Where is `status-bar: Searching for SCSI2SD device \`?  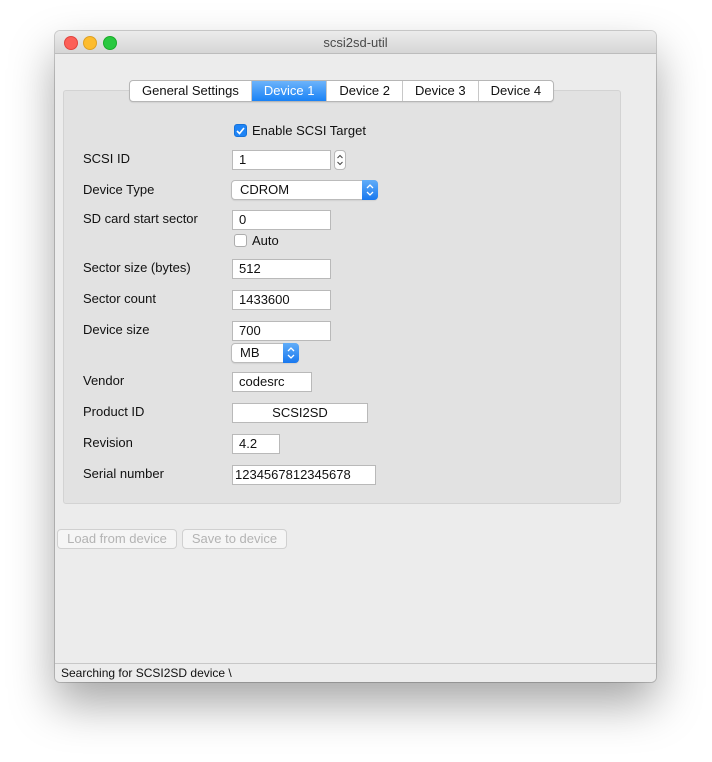
status-bar: Searching for SCSI2SD device \ is located at coordinates (355, 672).